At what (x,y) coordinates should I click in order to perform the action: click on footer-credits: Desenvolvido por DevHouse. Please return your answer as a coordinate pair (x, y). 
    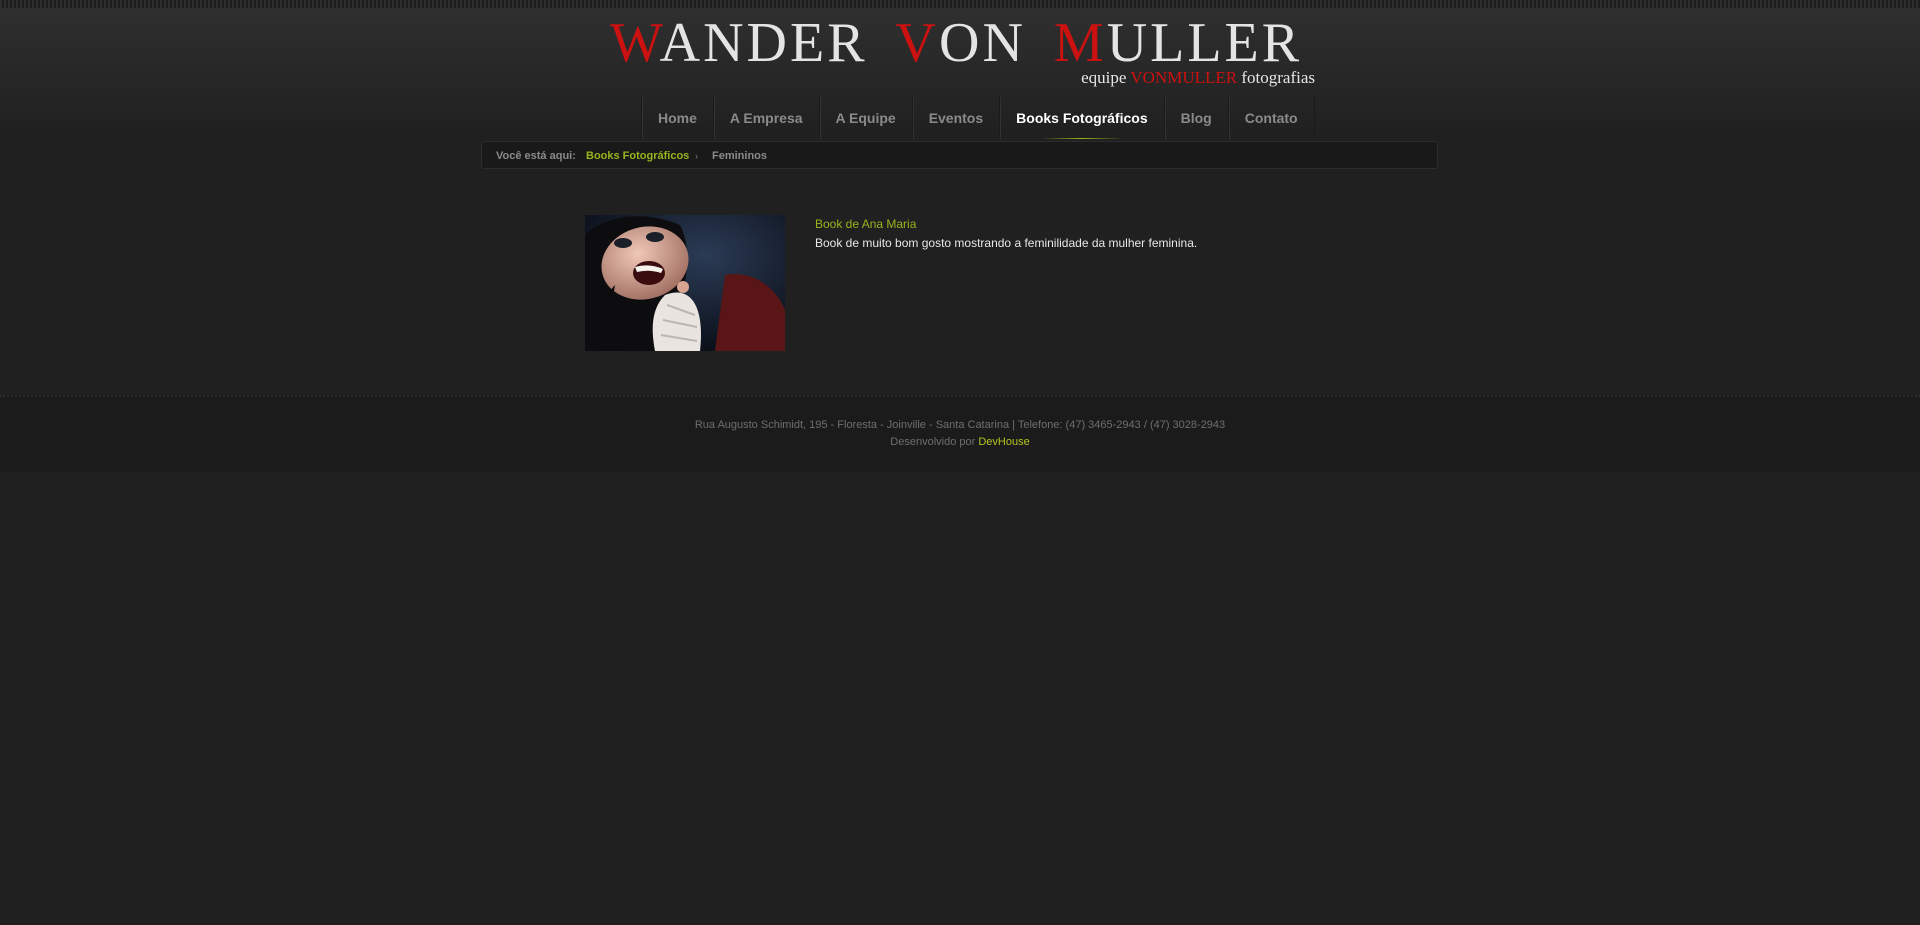
    Looking at the image, I should click on (960, 442).